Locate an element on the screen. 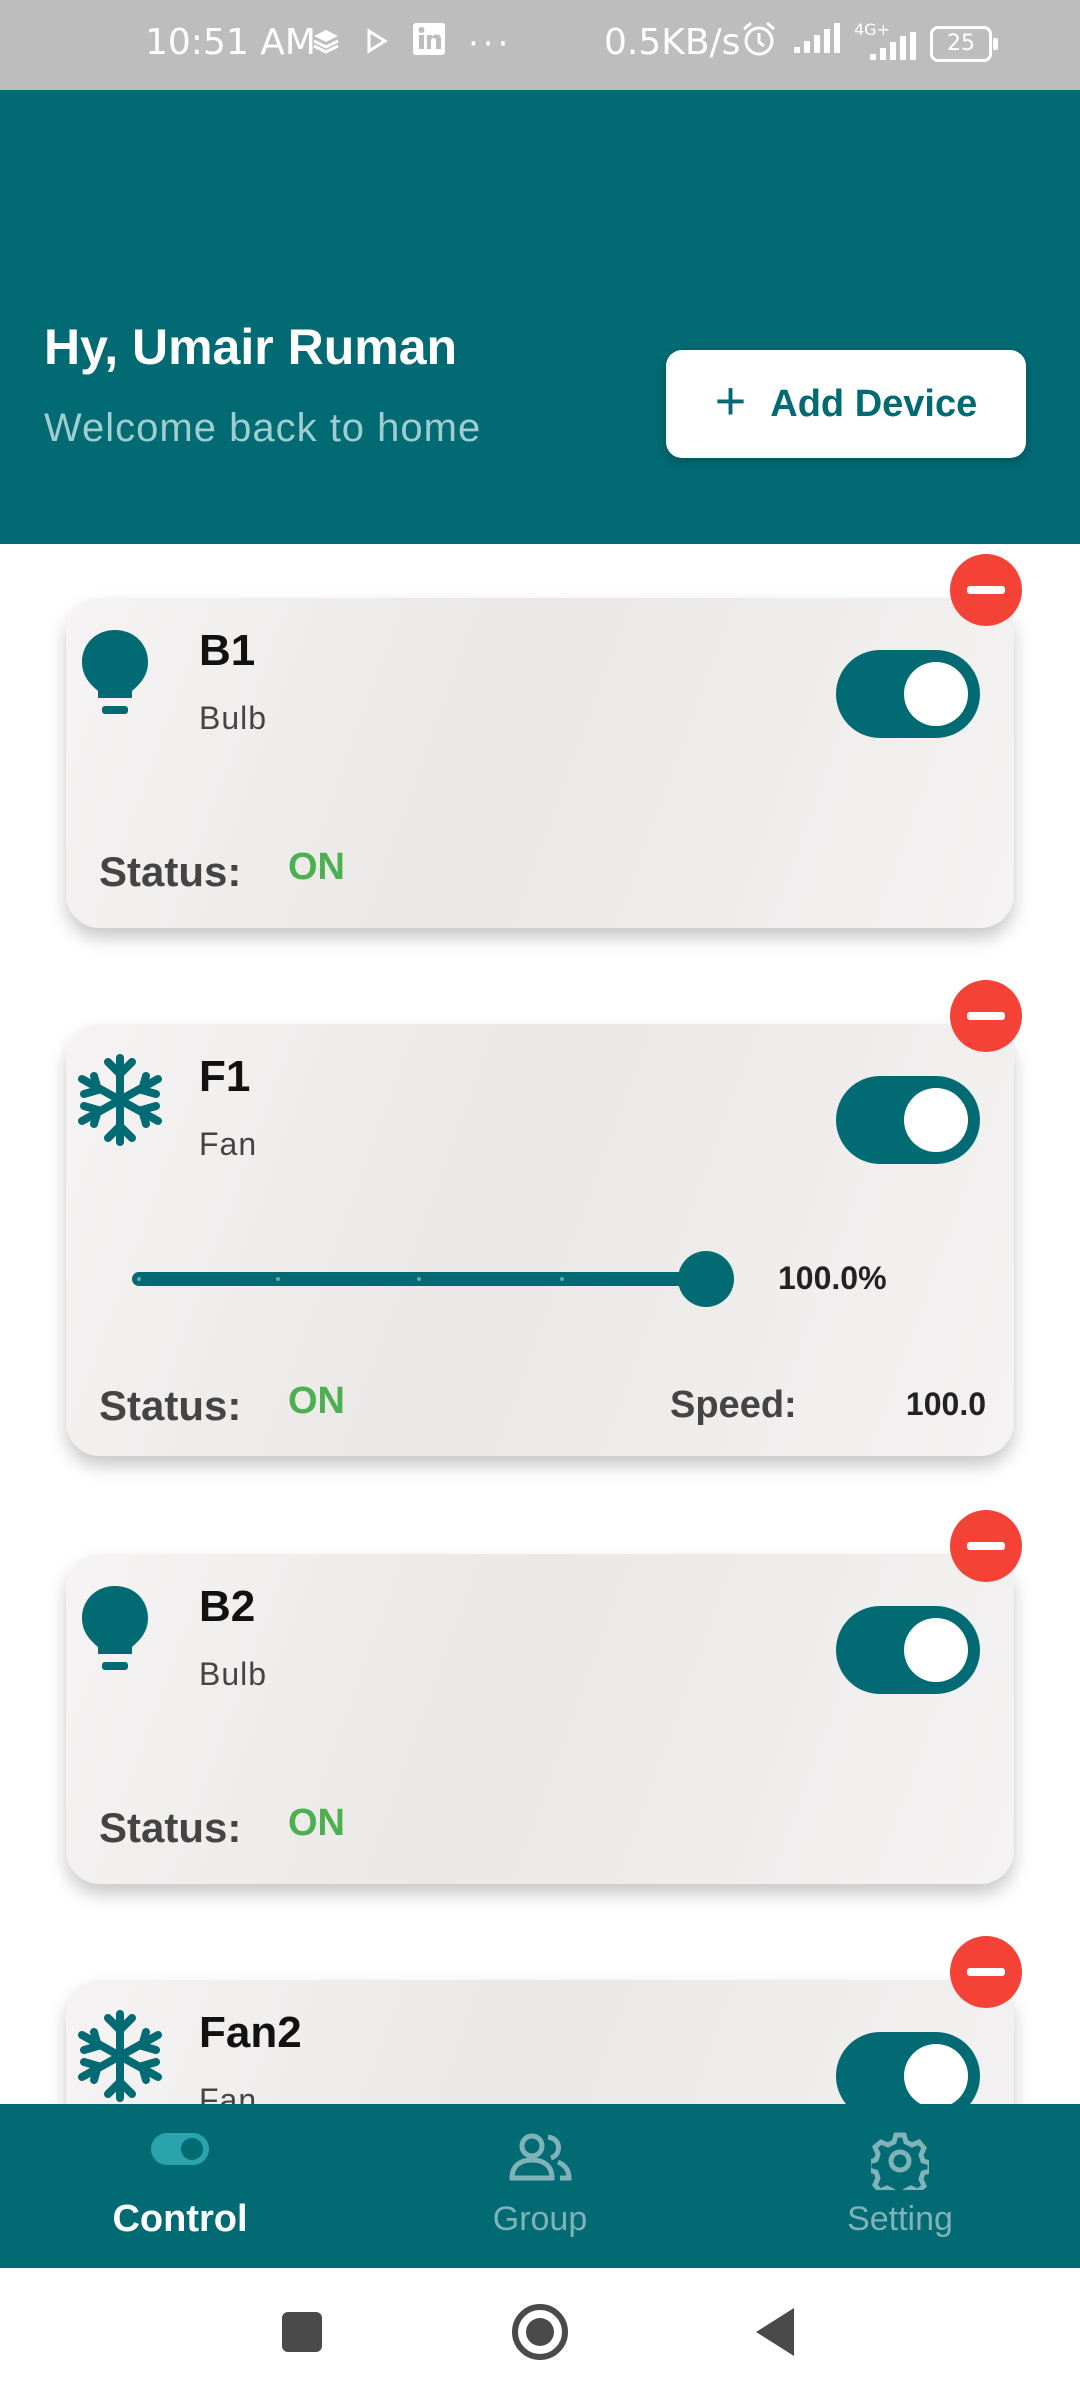 This screenshot has width=1080, height=2400. system-indicators: 4G+ 25 is located at coordinates (869, 43).